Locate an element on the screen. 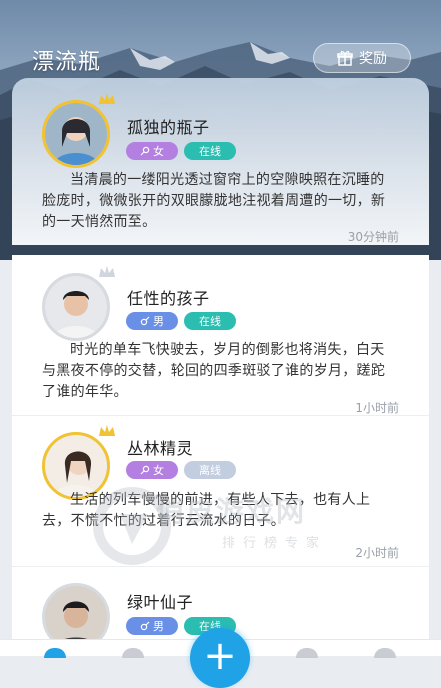 The image size is (441, 688). watermark-subtext: 排行榜专家 is located at coordinates (275, 543).